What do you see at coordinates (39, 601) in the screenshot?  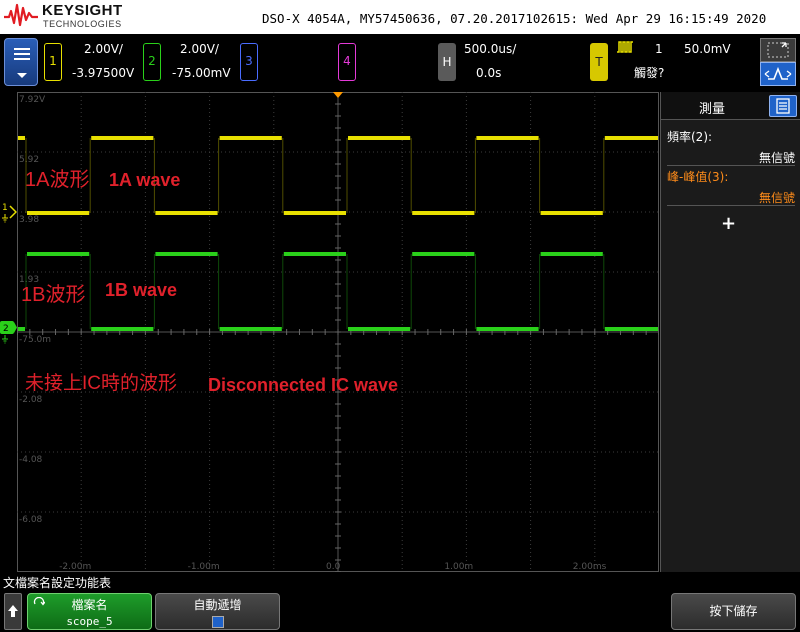 I see `rotate-knob-icon` at bounding box center [39, 601].